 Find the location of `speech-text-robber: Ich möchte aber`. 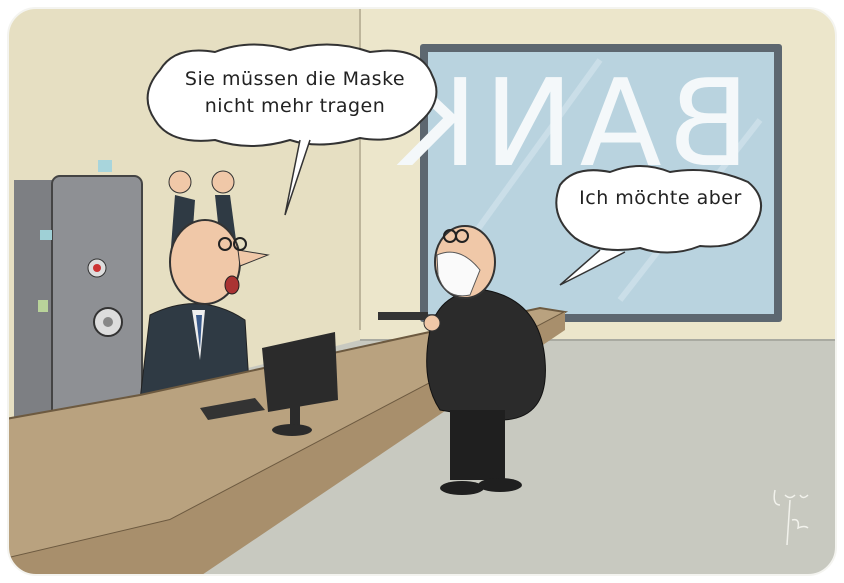

speech-text-robber: Ich möchte aber is located at coordinates (660, 198).